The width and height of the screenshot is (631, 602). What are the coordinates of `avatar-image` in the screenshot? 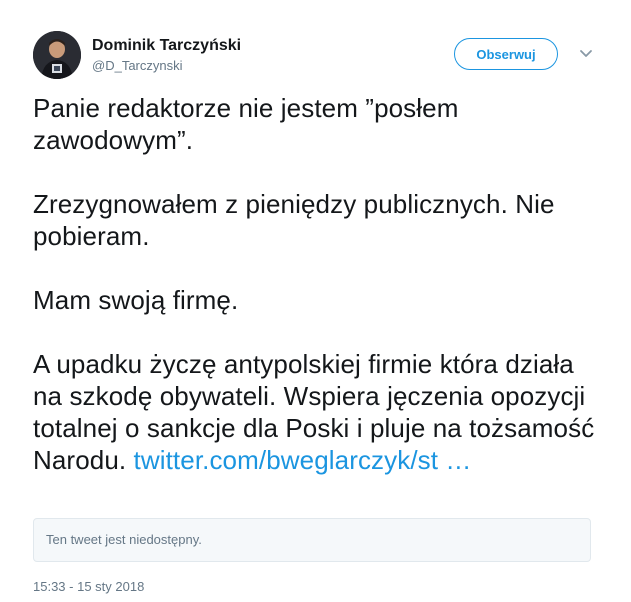 It's located at (57, 55).